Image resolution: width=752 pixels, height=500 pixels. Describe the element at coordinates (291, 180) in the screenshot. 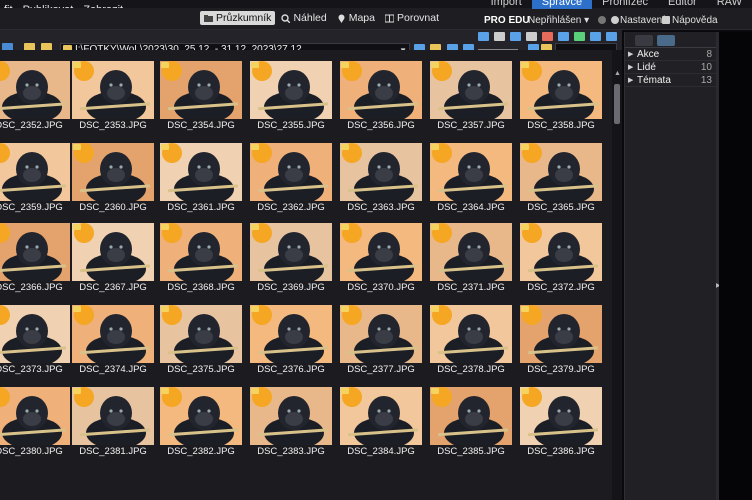

I see `thumbnail-item: DSC_2362.JPG` at that location.